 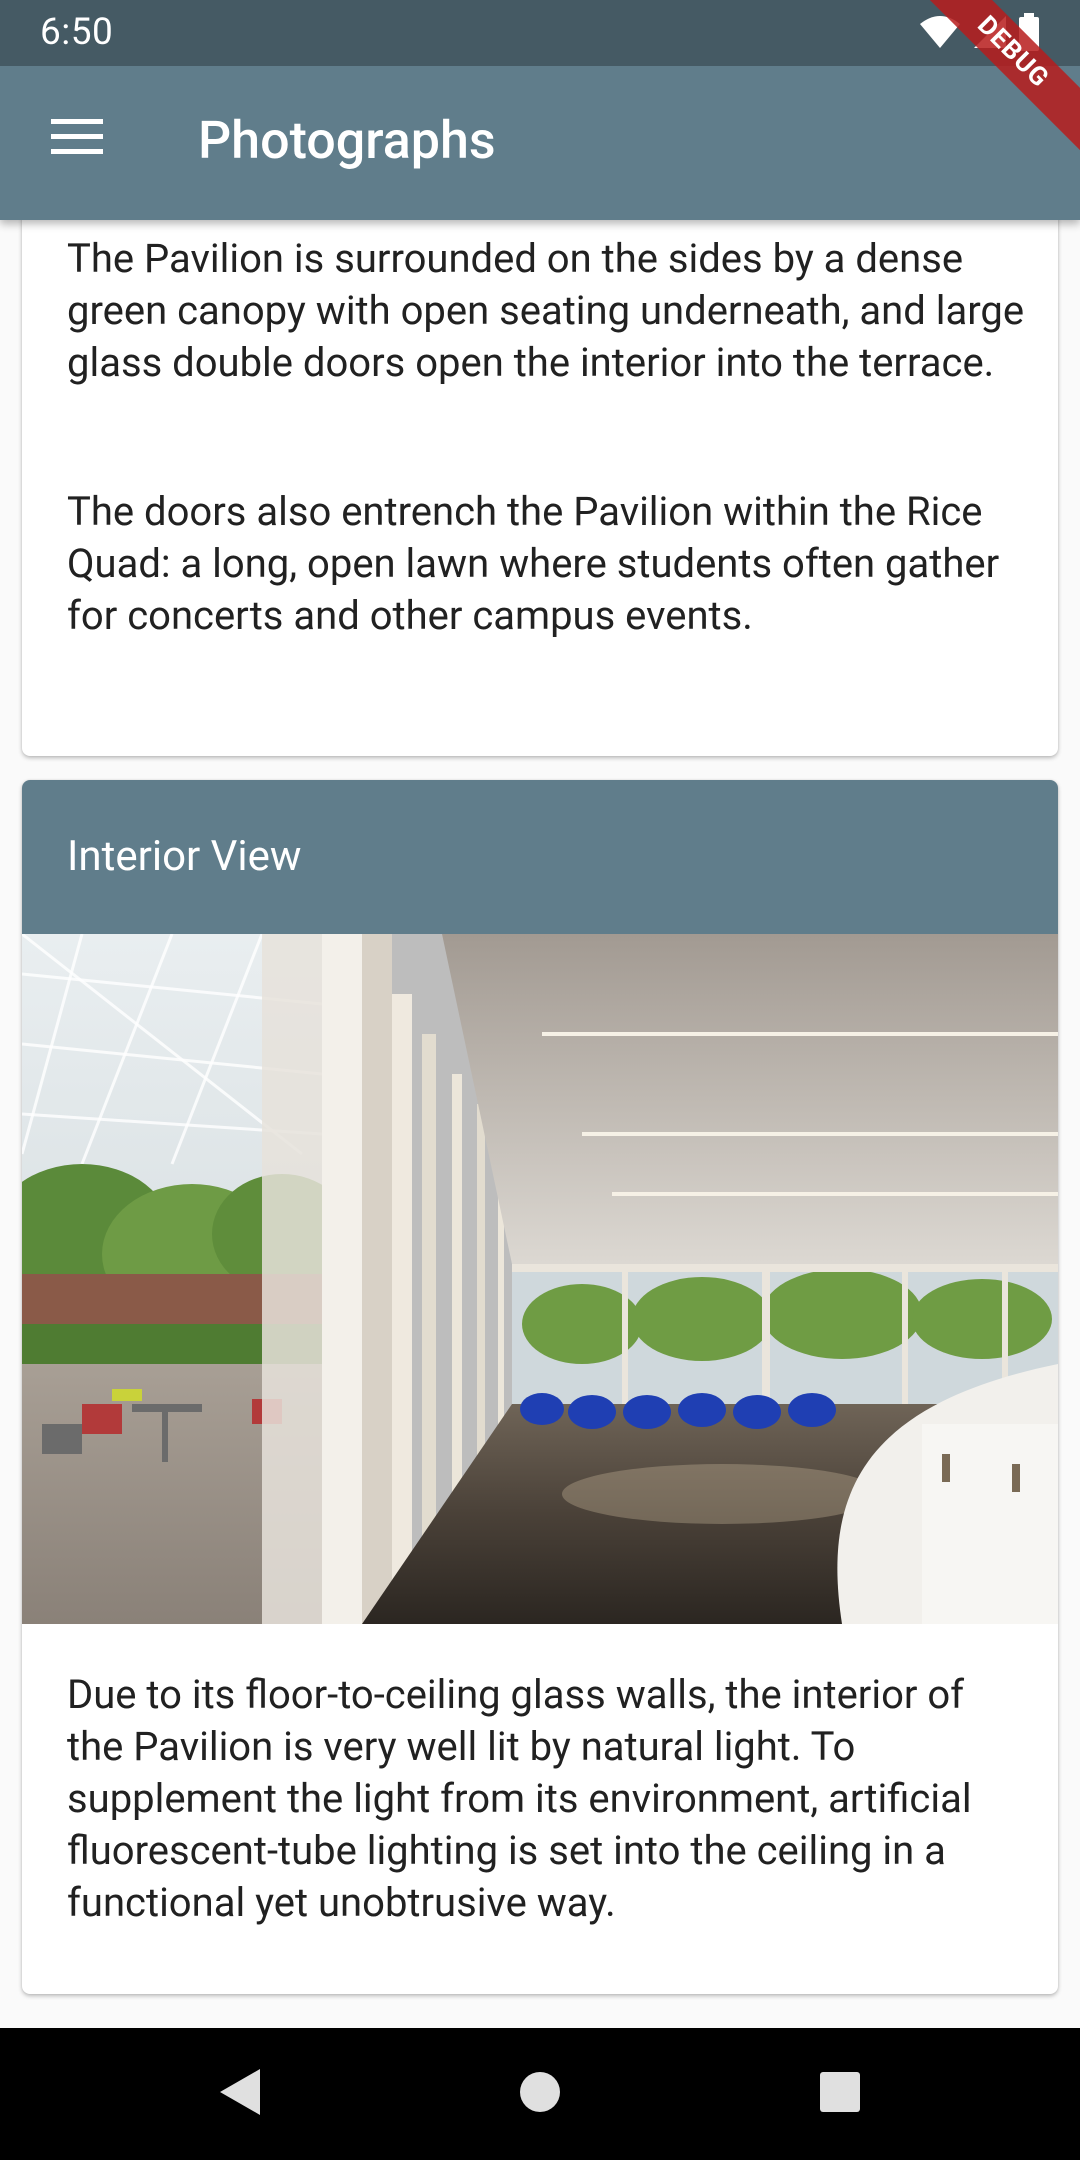 I want to click on page-title: Photographs, so click(x=347, y=140).